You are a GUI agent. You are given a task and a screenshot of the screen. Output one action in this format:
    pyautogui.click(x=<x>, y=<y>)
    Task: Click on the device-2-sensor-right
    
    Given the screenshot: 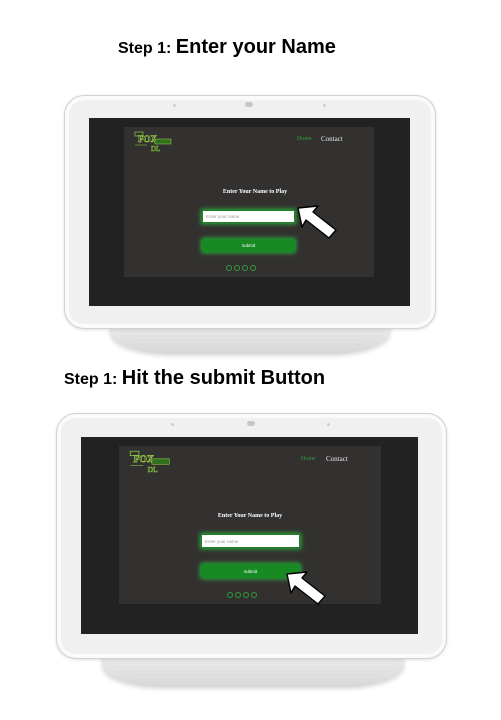 What is the action you would take?
    pyautogui.click(x=328, y=424)
    